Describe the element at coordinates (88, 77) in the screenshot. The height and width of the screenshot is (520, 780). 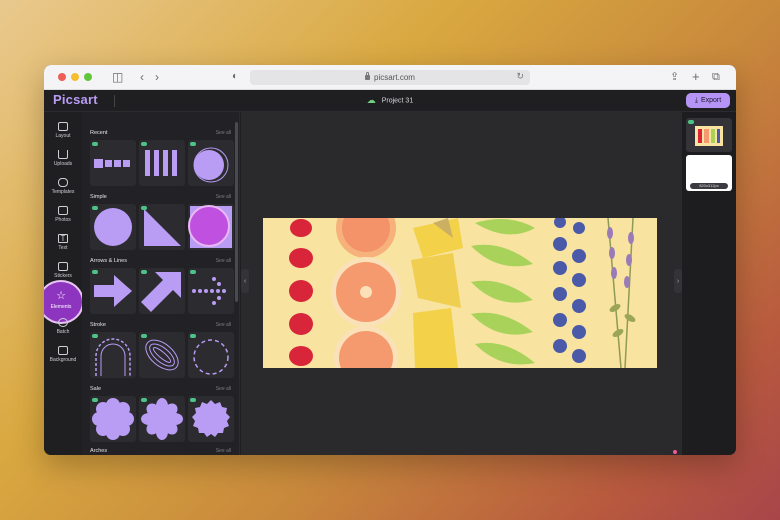
I see `maximize-window-button` at that location.